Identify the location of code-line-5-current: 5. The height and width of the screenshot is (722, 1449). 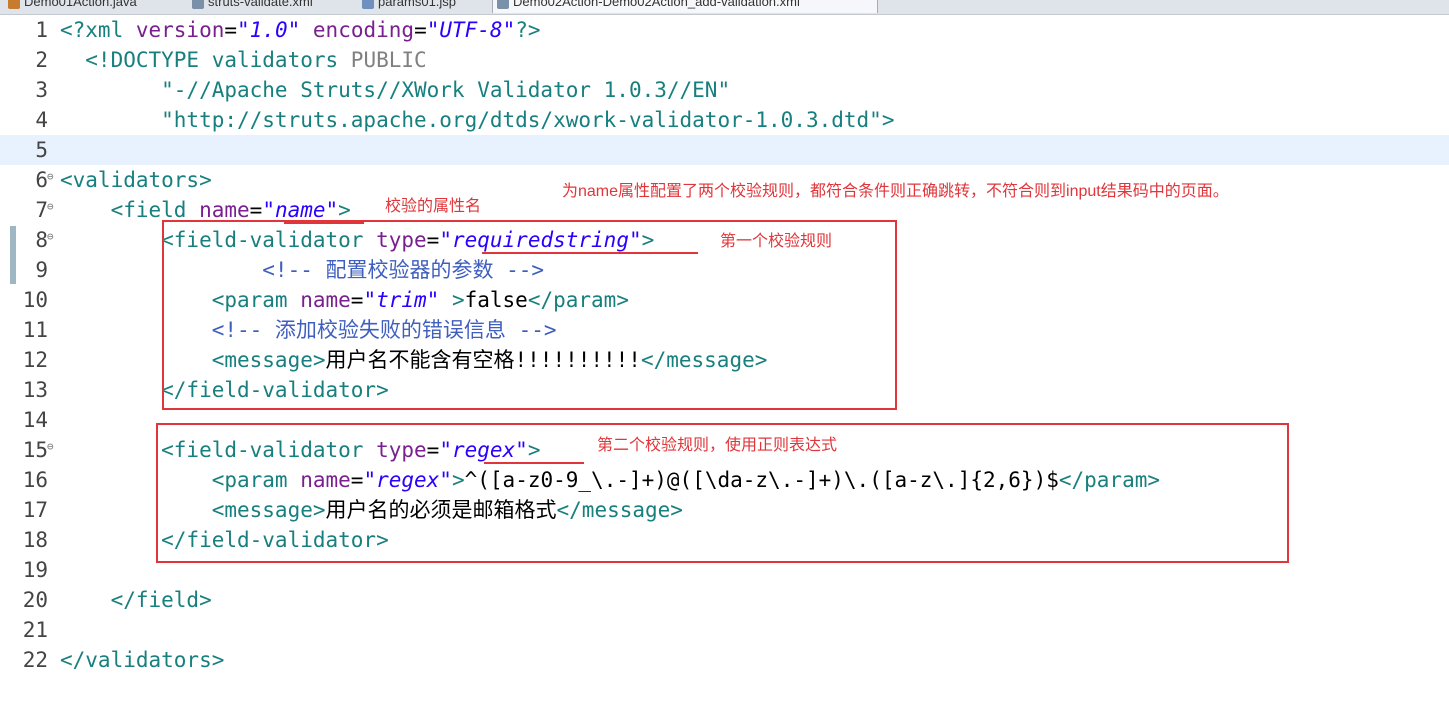
(724, 150).